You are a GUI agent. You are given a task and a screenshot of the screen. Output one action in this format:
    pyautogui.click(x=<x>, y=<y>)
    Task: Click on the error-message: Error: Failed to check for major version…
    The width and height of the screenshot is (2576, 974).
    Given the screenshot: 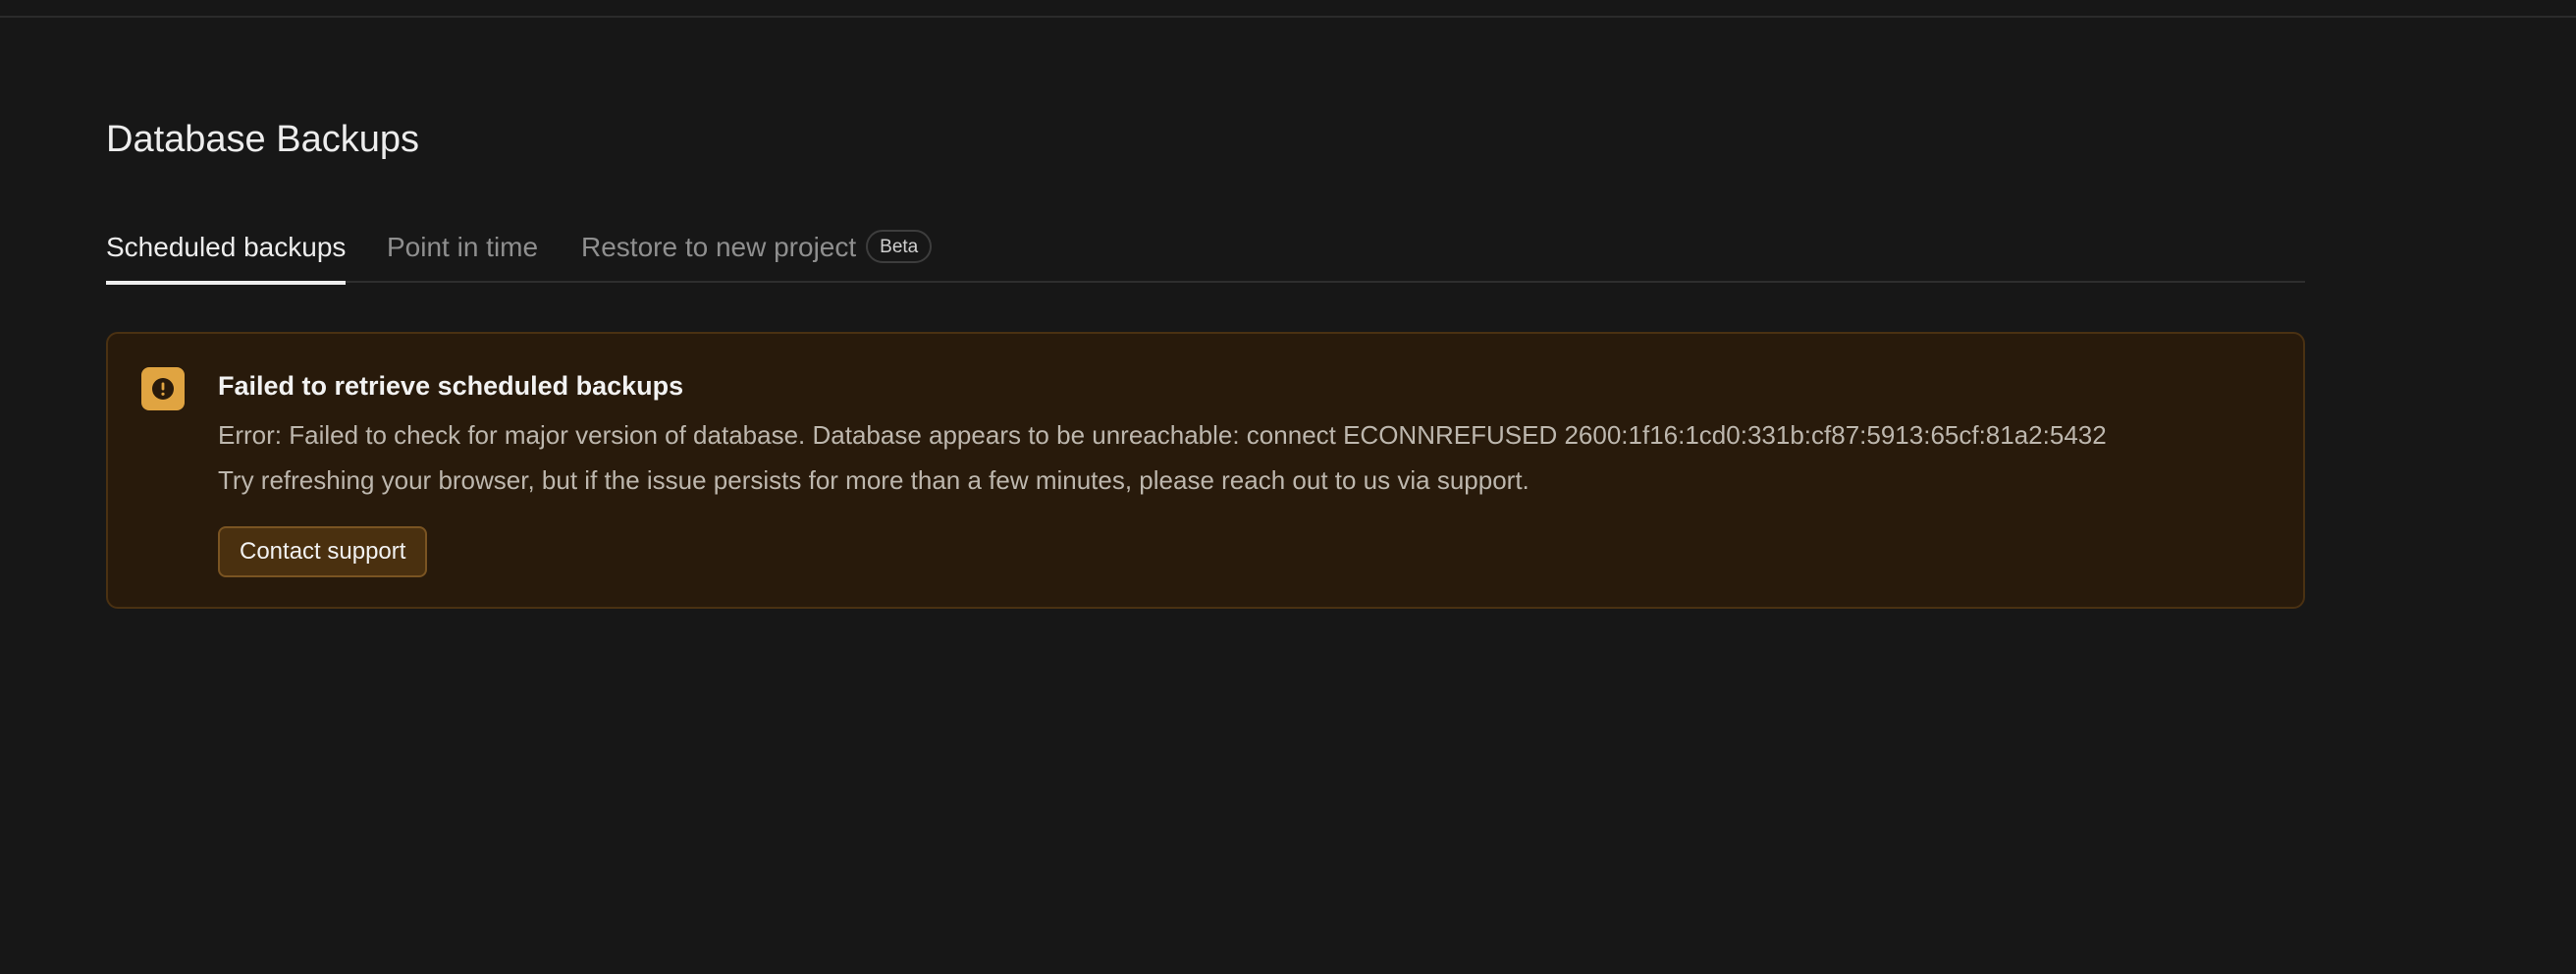 What is the action you would take?
    pyautogui.click(x=1162, y=435)
    